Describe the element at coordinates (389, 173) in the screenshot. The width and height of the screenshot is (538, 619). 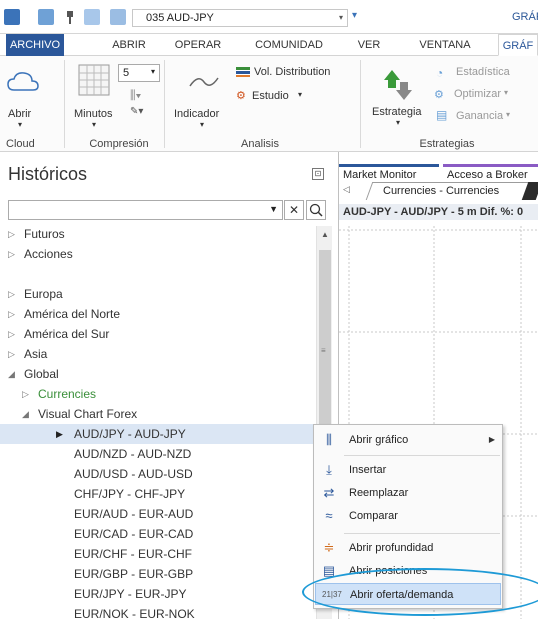
I see `tab-market-monitor: Market Monitor` at that location.